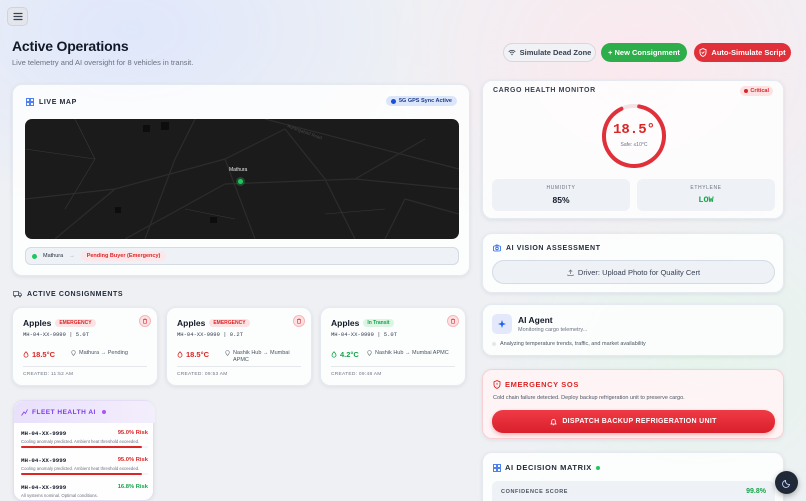 This screenshot has width=806, height=501. Describe the element at coordinates (639, 421) in the screenshot. I see `dispatch-backup-label: DISPATCH BACKUP REFRIGERATION UNIT` at that location.